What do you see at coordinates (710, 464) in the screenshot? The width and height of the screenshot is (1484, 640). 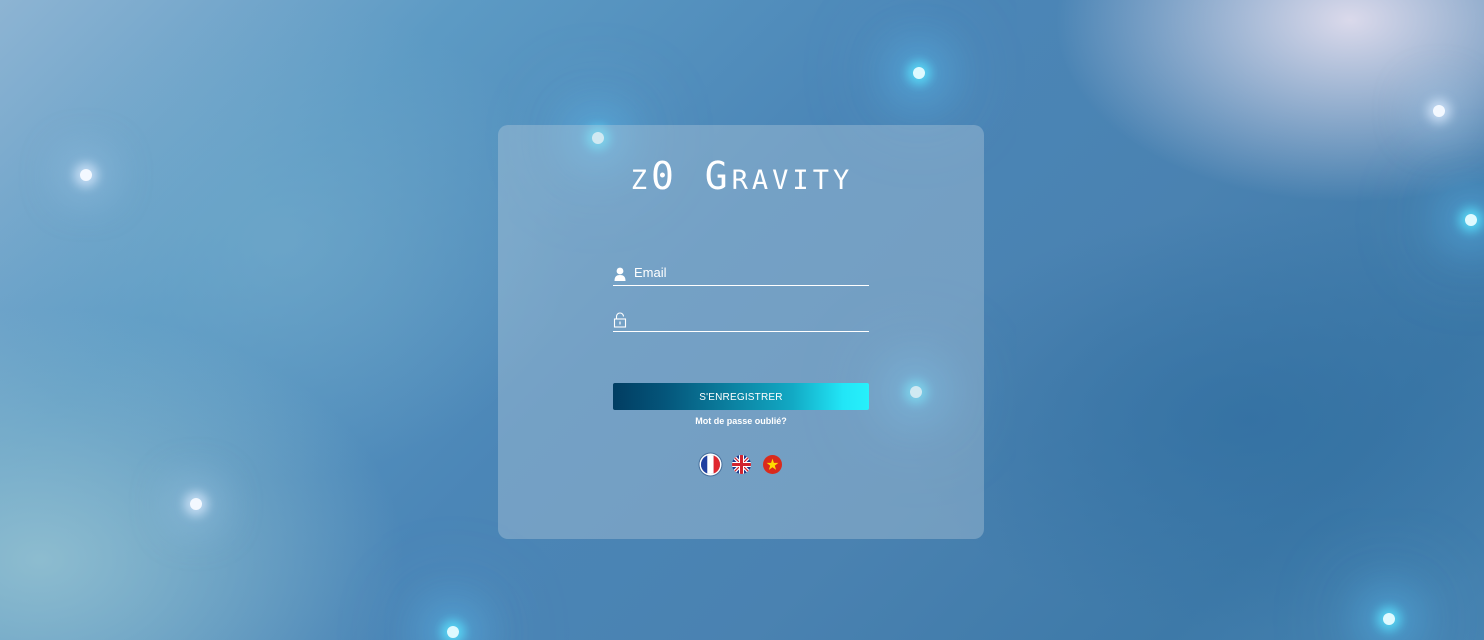 I see `flag-france-icon` at bounding box center [710, 464].